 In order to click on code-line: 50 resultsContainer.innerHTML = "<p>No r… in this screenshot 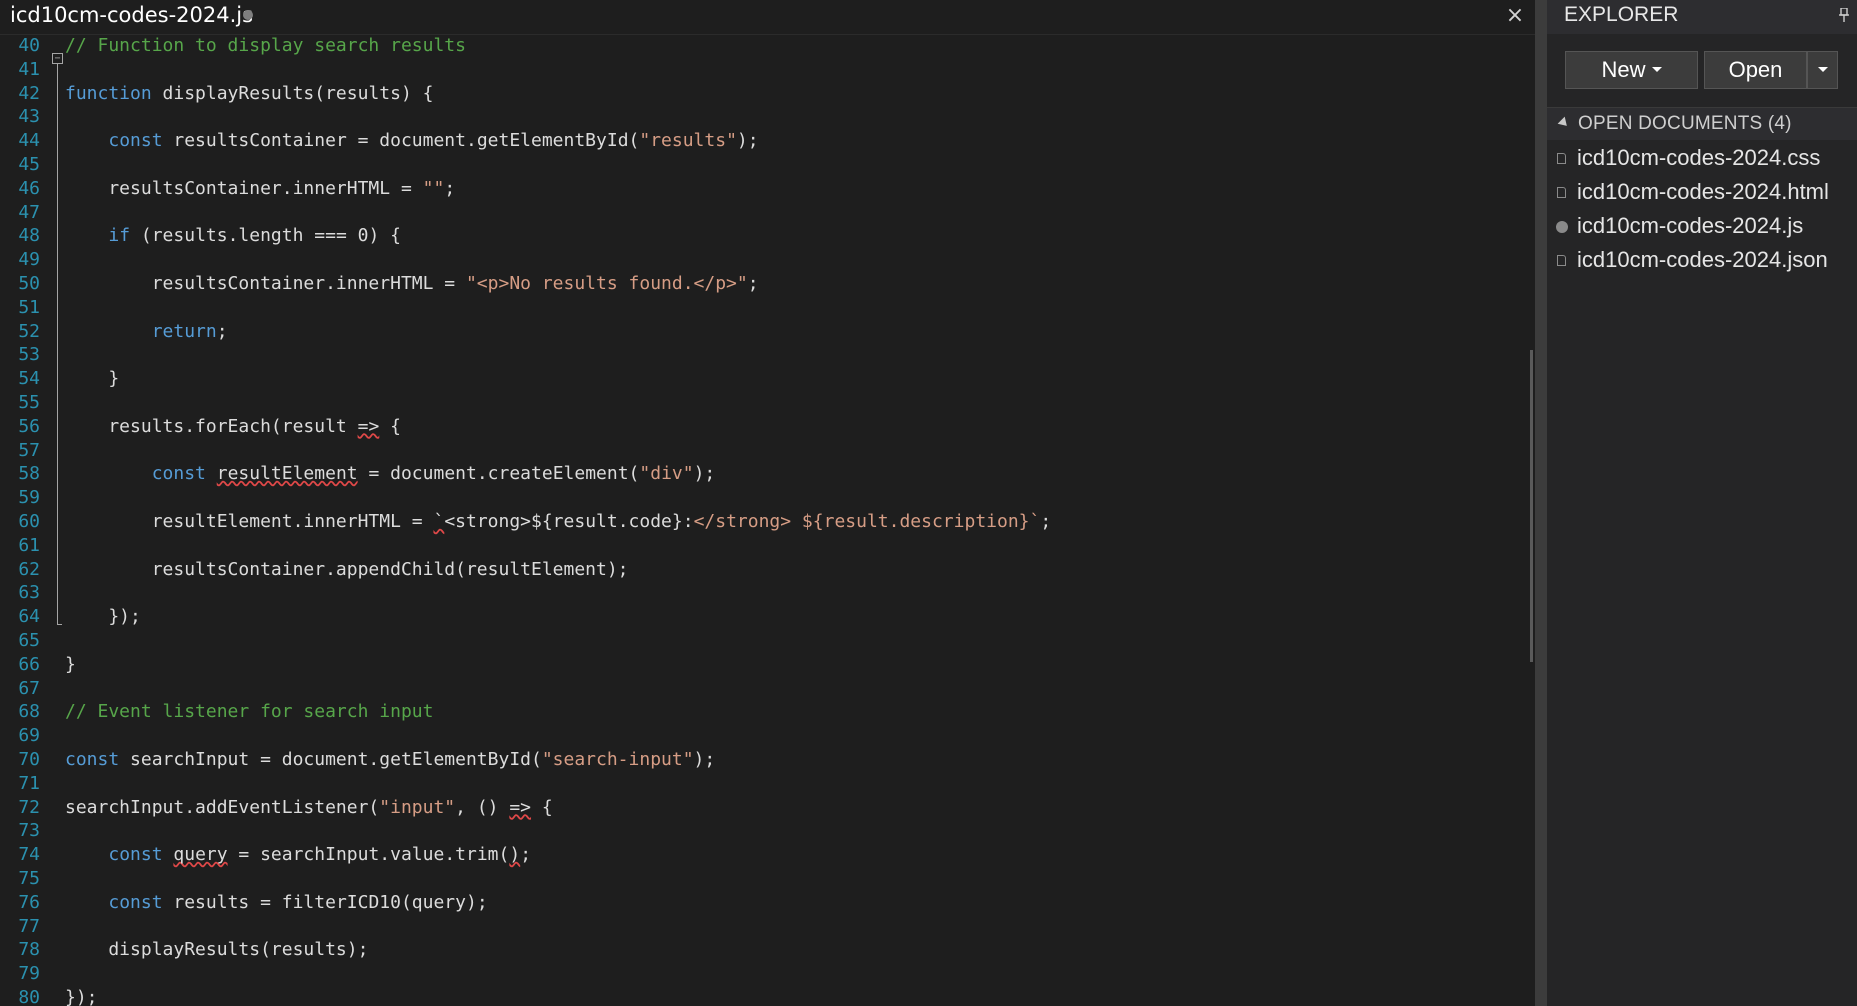, I will do `click(760, 284)`.